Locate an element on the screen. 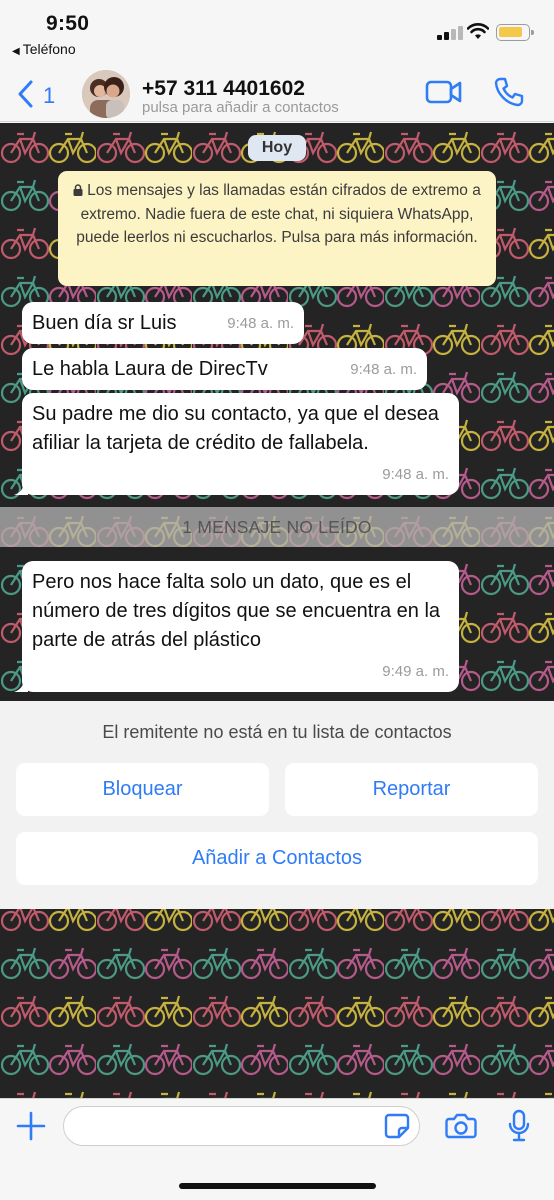  contact-subtitle: pulsa para añadir a contactos is located at coordinates (240, 107).